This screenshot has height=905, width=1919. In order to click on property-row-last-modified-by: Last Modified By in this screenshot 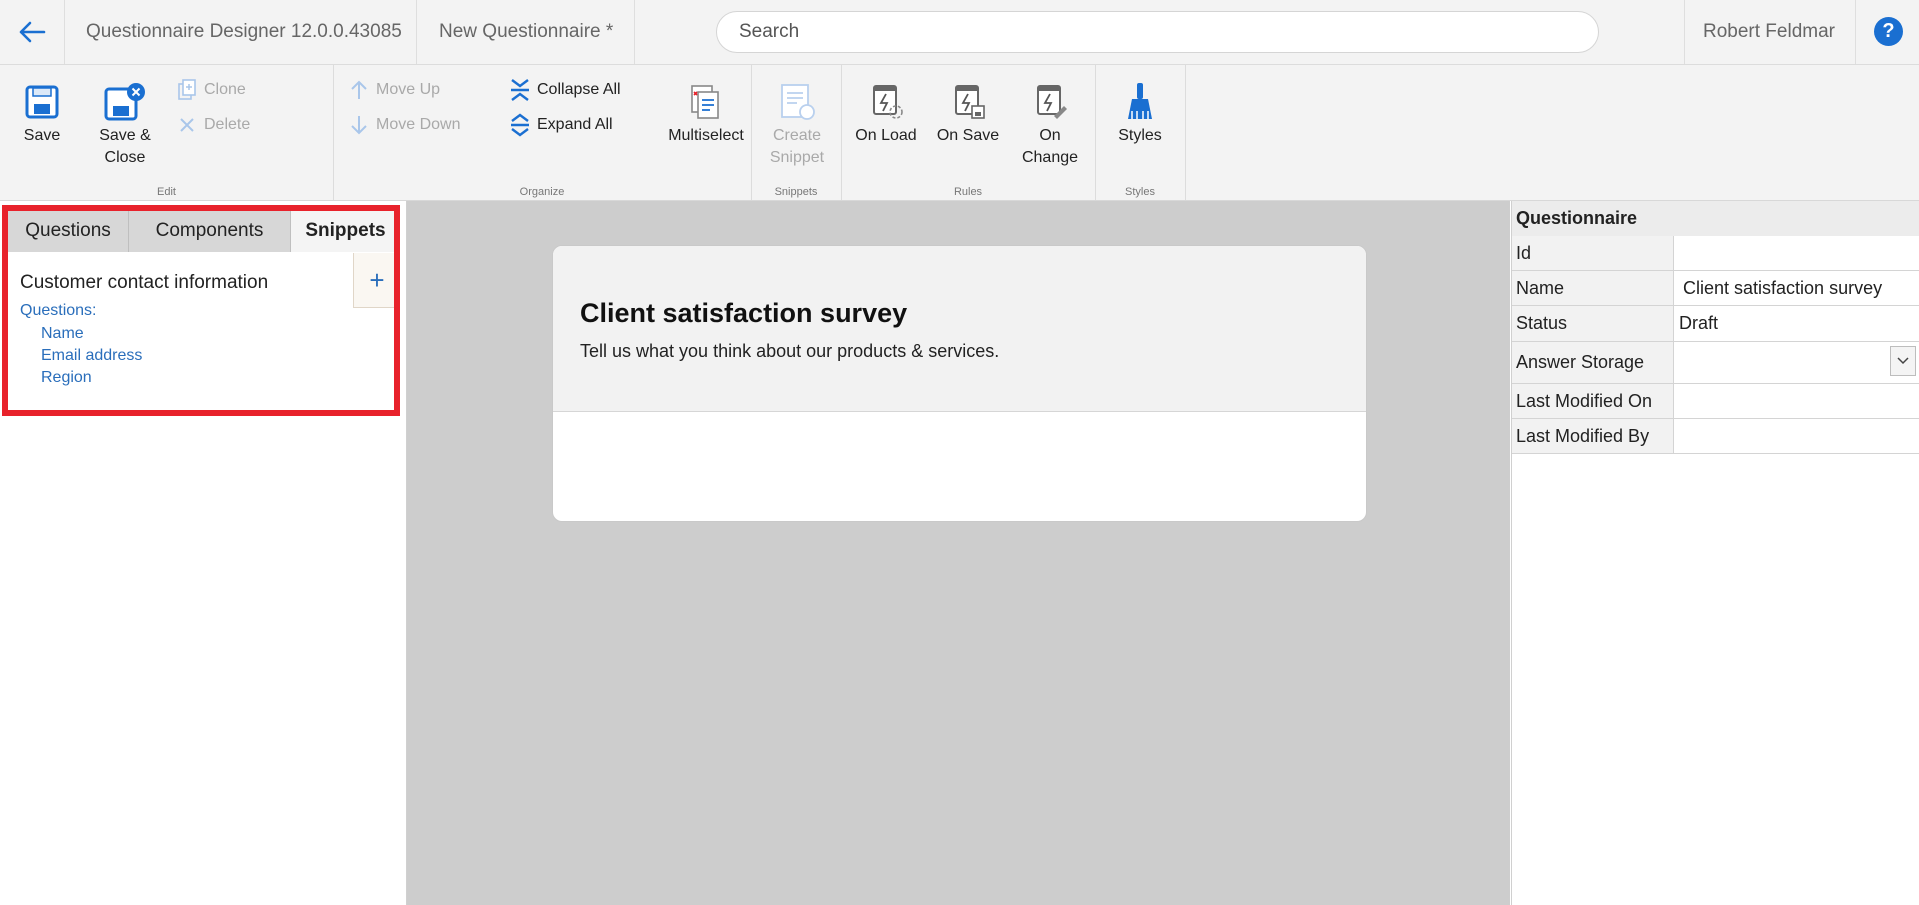, I will do `click(1715, 436)`.